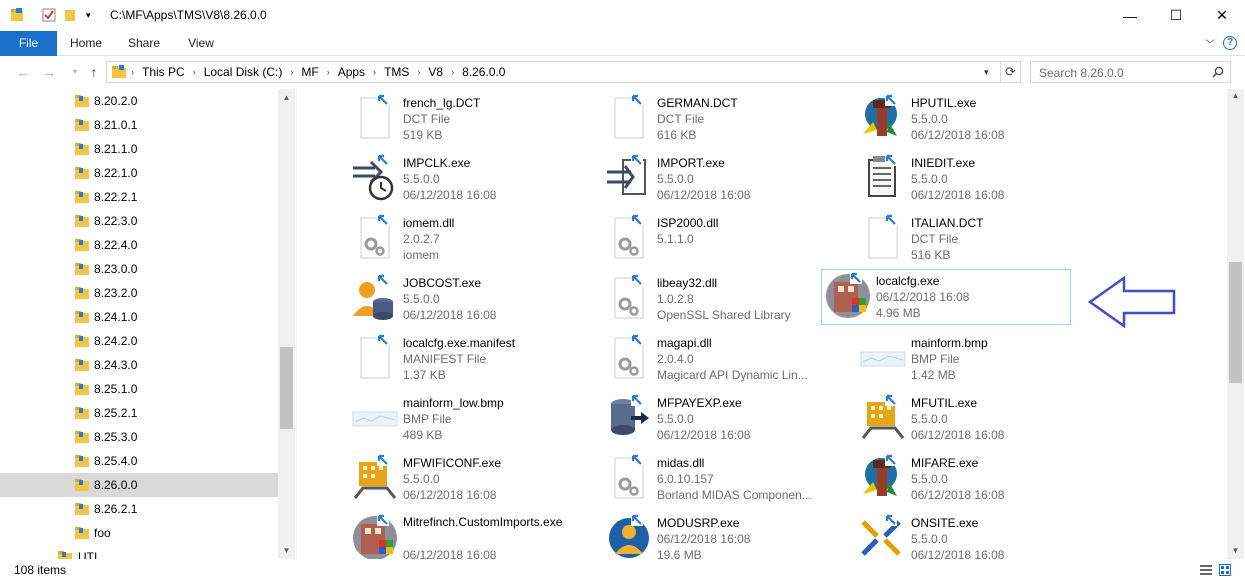 This screenshot has width=1245, height=582. I want to click on nav-folder-item: 8.22.2.1, so click(139, 197).